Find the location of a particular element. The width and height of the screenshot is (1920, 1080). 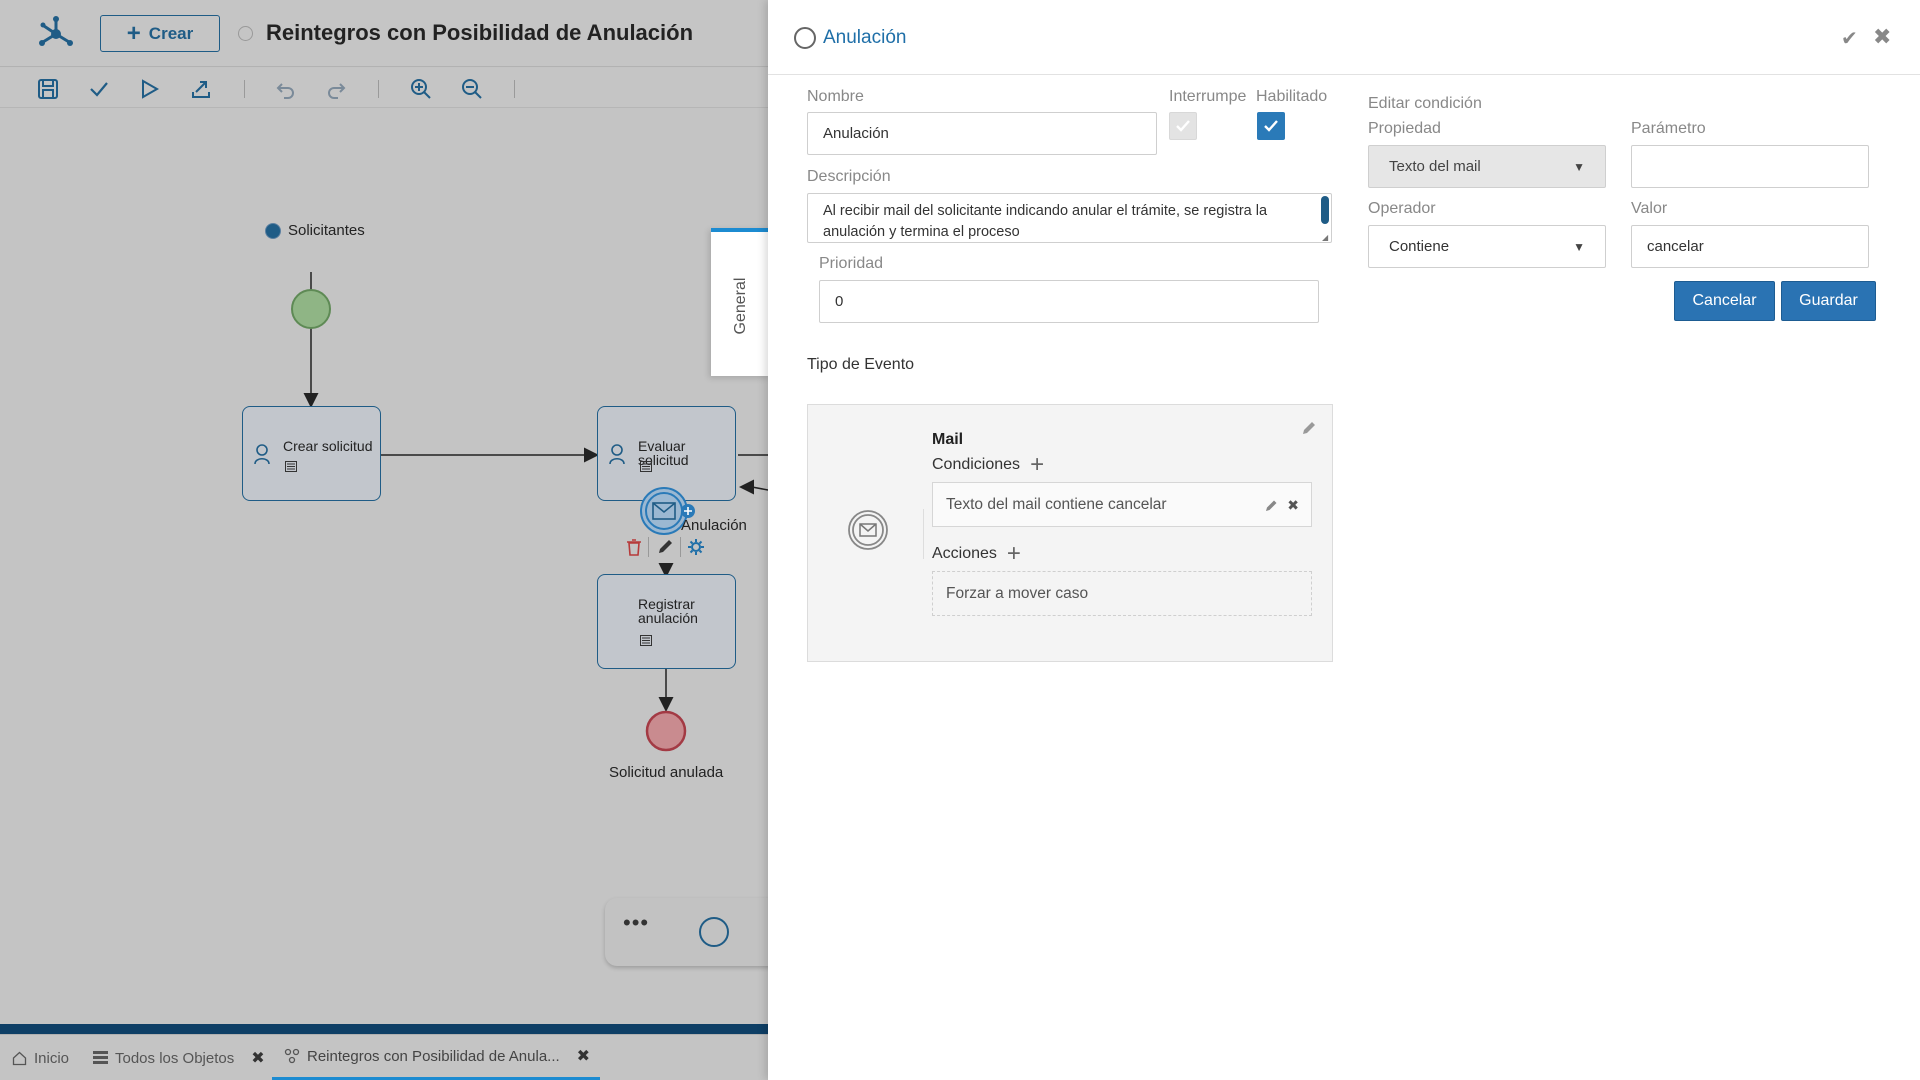

tab-todos-label: Todos los Objetos is located at coordinates (175, 1058).